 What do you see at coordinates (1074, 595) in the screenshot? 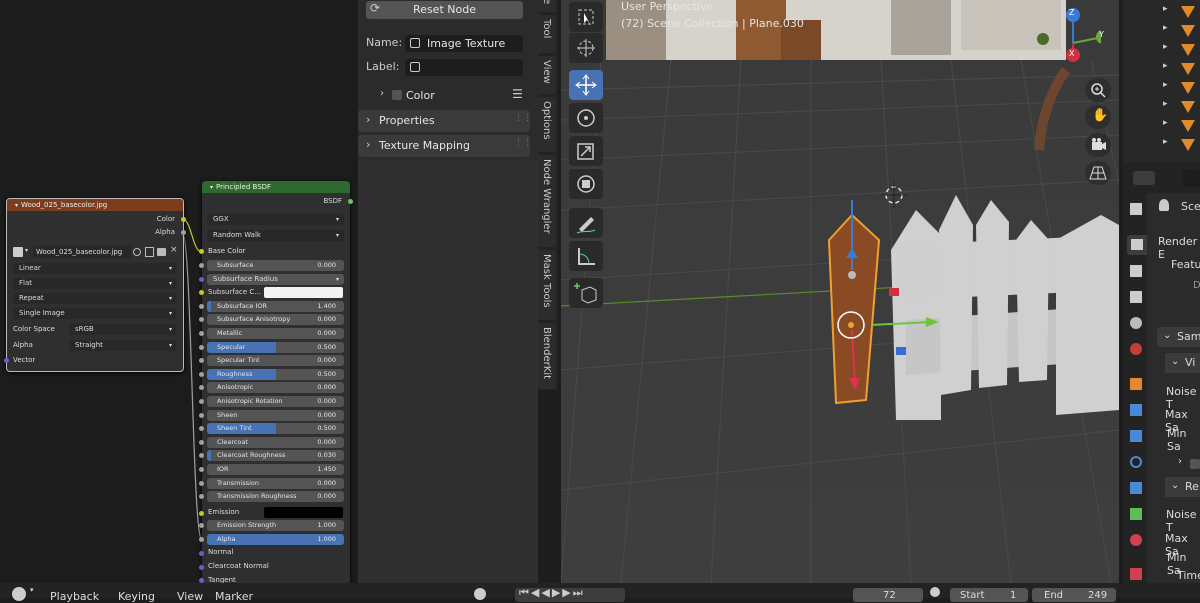
I see `end-frame-field: End 249` at bounding box center [1074, 595].